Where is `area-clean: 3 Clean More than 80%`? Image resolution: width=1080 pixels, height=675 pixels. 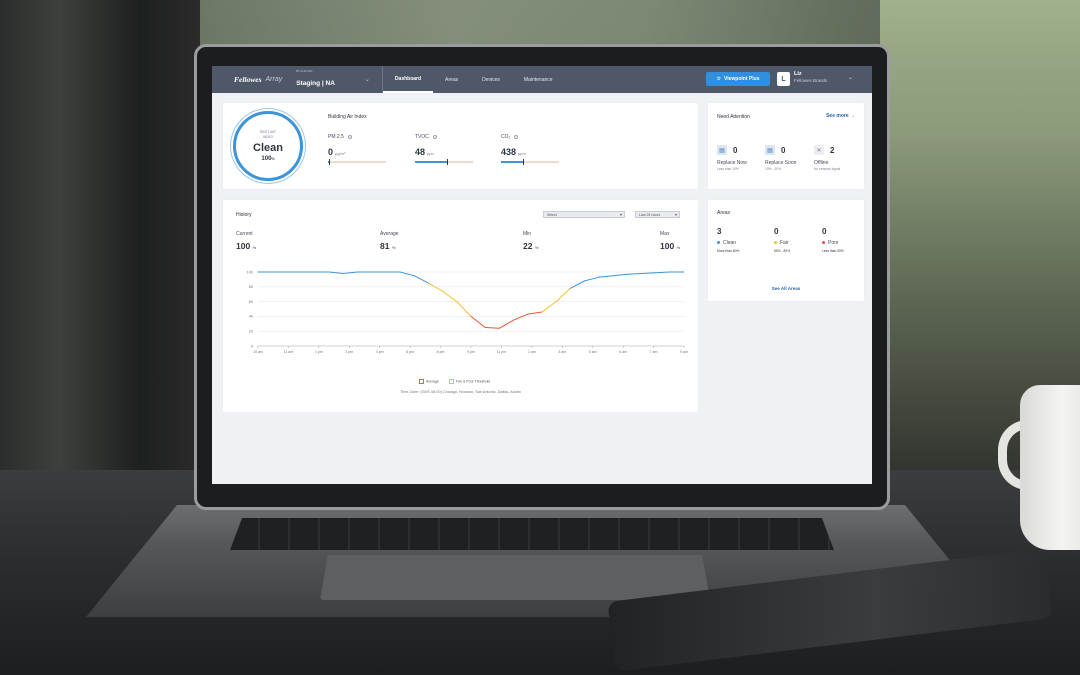
area-clean: 3 Clean More than 80% is located at coordinates (742, 240).